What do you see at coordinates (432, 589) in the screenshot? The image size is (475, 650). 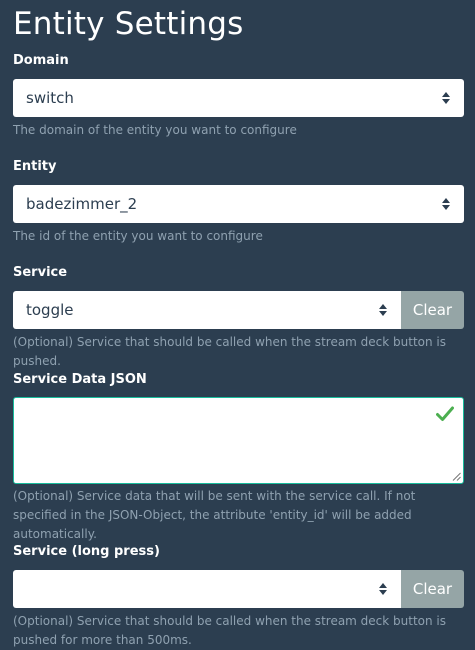 I see `service-long-clear-button: Clear` at bounding box center [432, 589].